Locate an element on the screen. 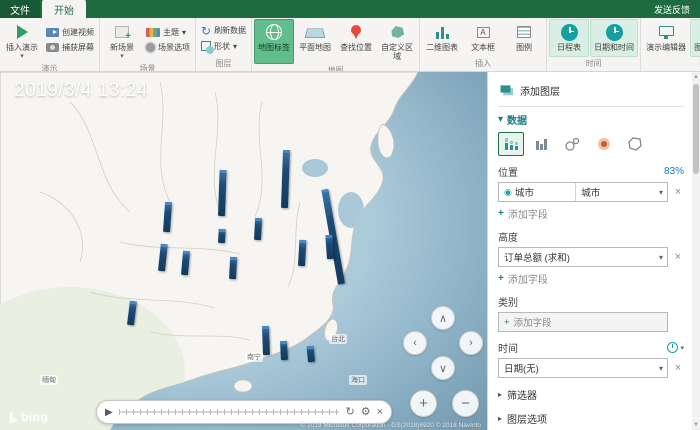 The image size is (700, 430). layer-pane-button: 图层窗格 is located at coordinates (695, 38).